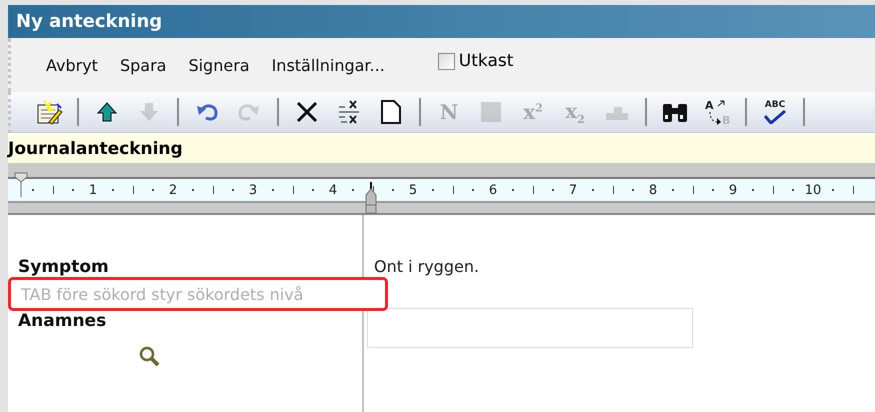  What do you see at coordinates (446, 61) in the screenshot?
I see `checkbox` at bounding box center [446, 61].